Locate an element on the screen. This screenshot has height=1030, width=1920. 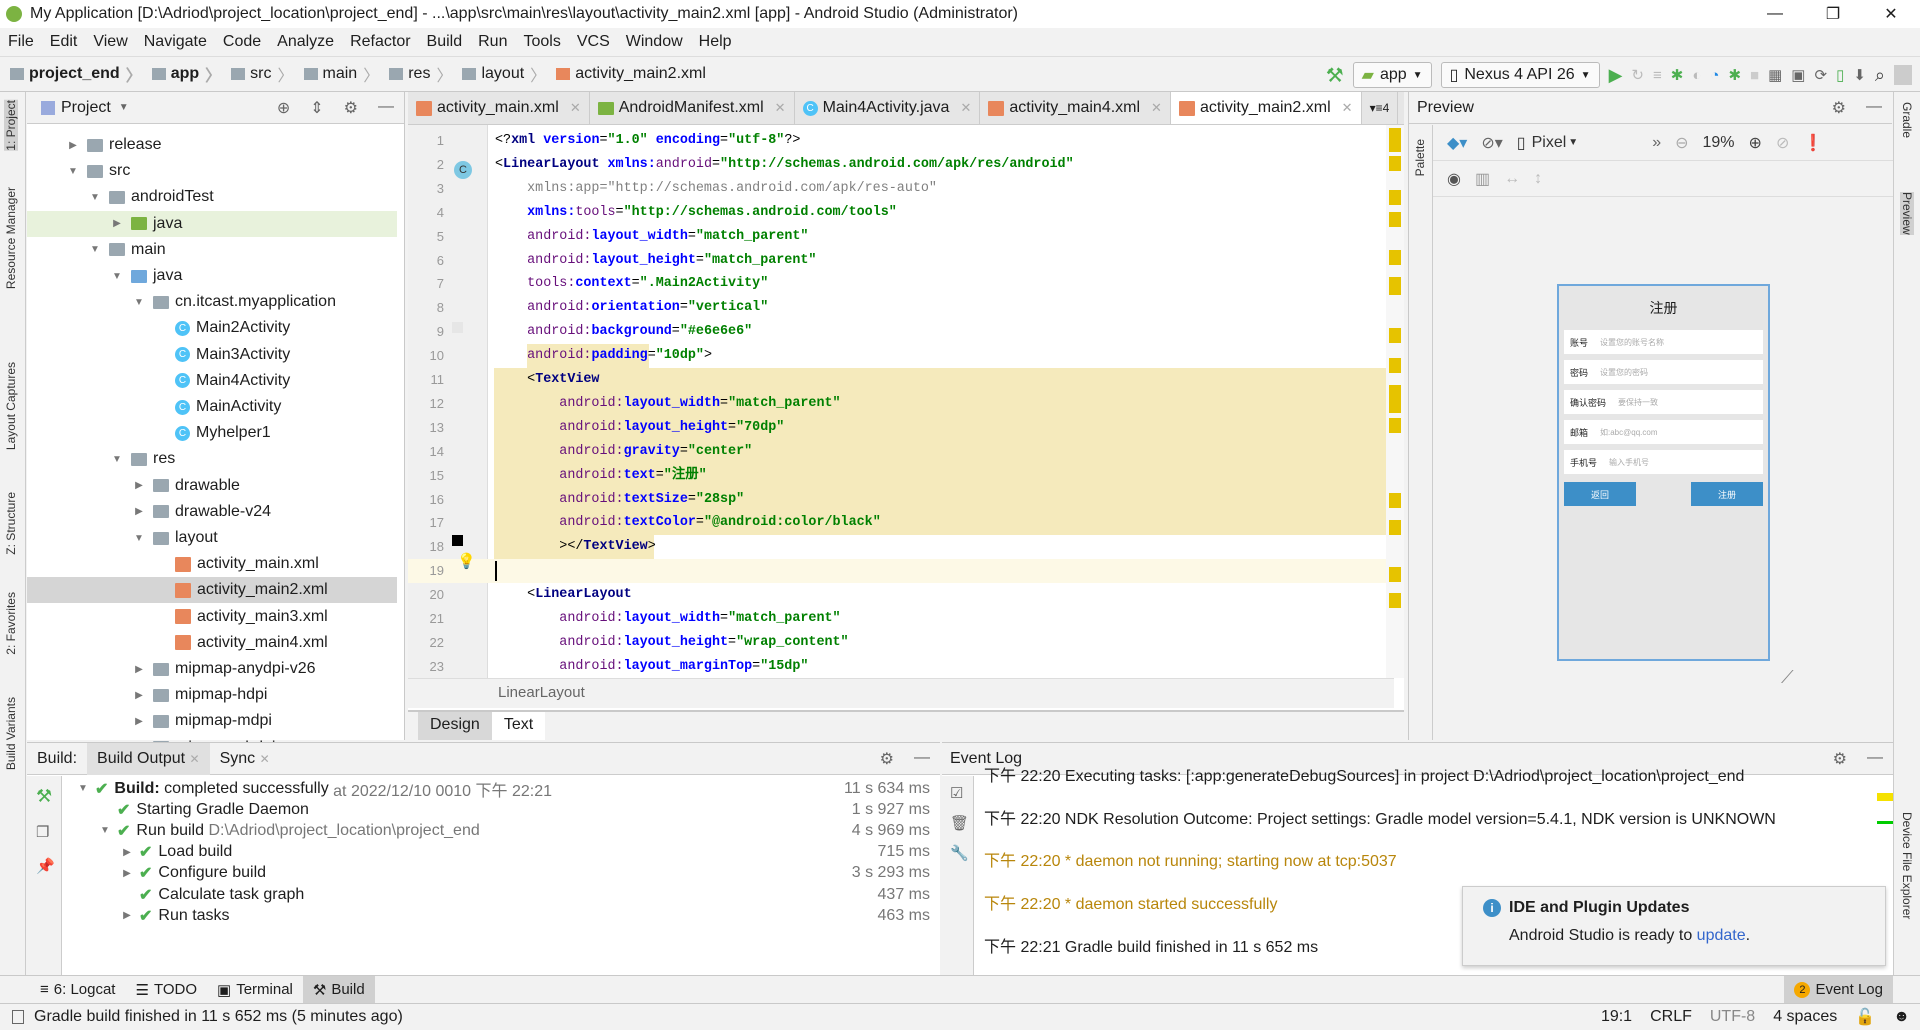
tool-window-tab: Build Variants is located at coordinates (11, 733).